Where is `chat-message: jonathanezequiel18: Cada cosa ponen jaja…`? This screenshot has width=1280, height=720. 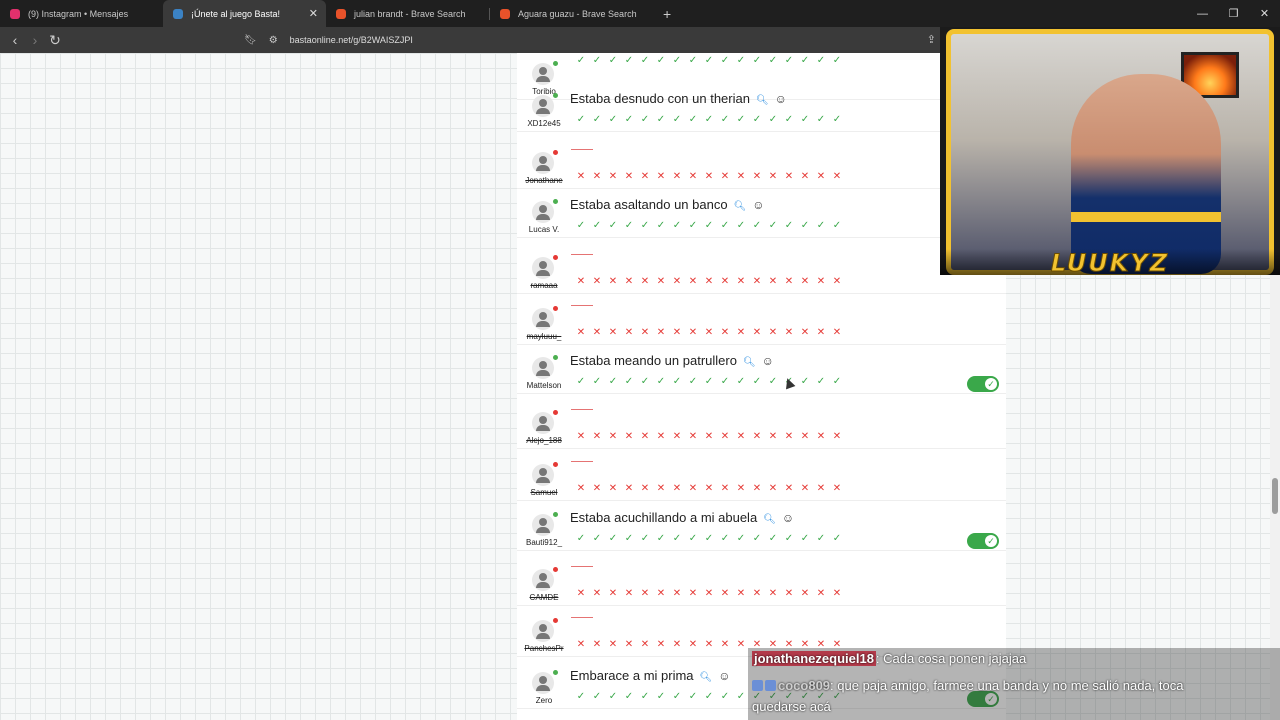
chat-message: jonathanezequiel18: Cada cosa ponen jaja… is located at coordinates (889, 658).